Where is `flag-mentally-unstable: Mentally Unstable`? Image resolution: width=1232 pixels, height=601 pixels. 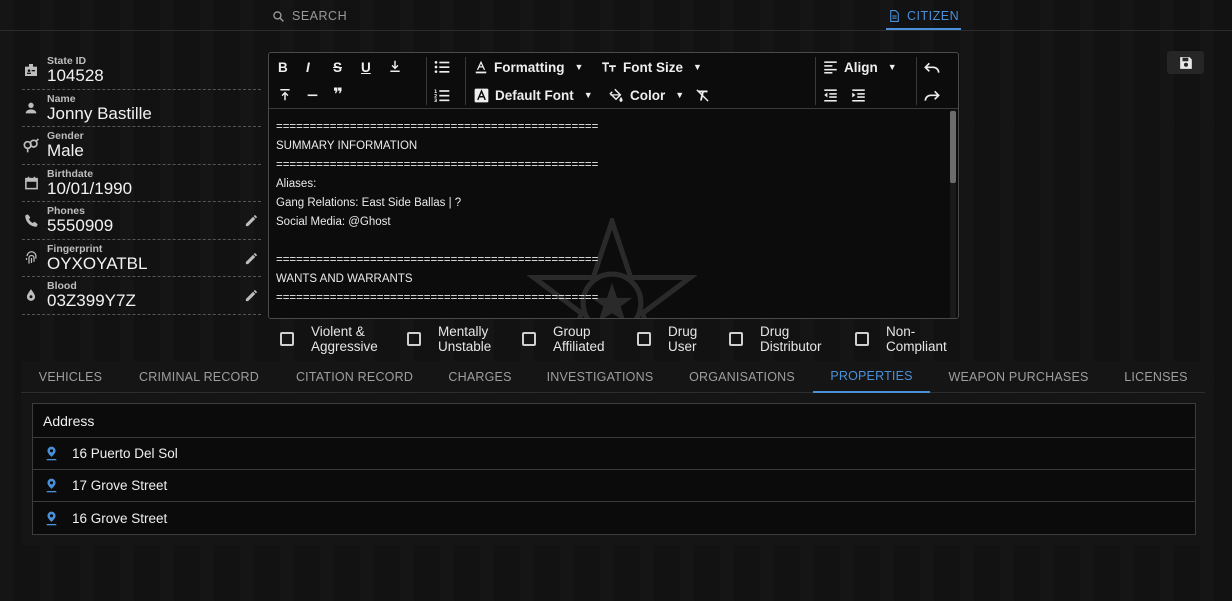 flag-mentally-unstable: Mentally Unstable is located at coordinates (462, 339).